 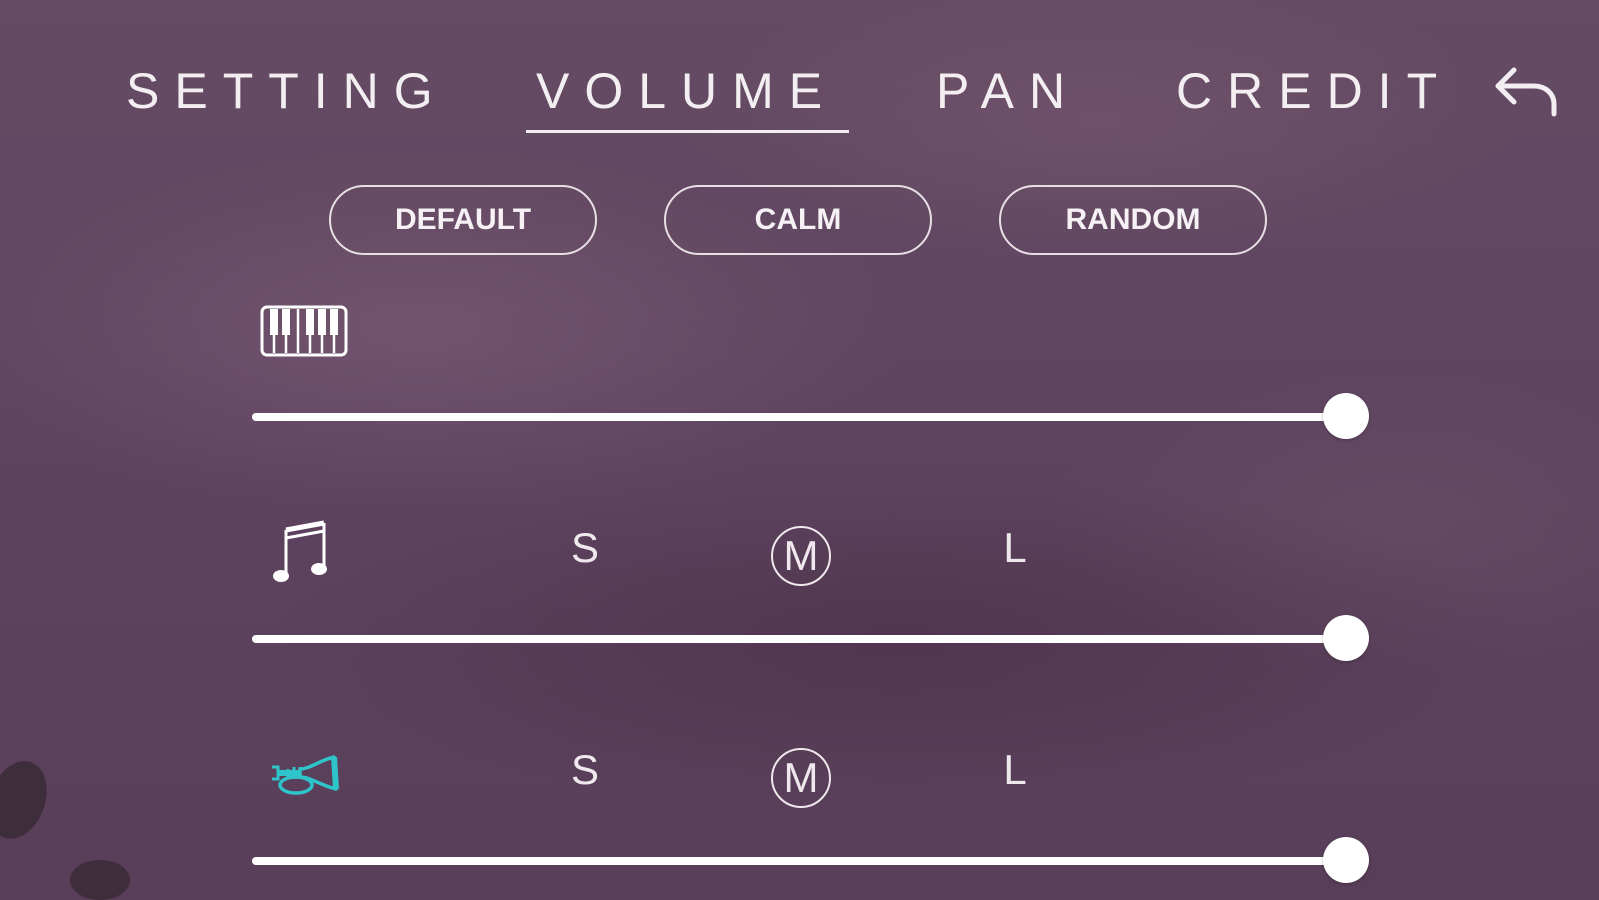 I want to click on trumpet-size-small: S, so click(x=585, y=770).